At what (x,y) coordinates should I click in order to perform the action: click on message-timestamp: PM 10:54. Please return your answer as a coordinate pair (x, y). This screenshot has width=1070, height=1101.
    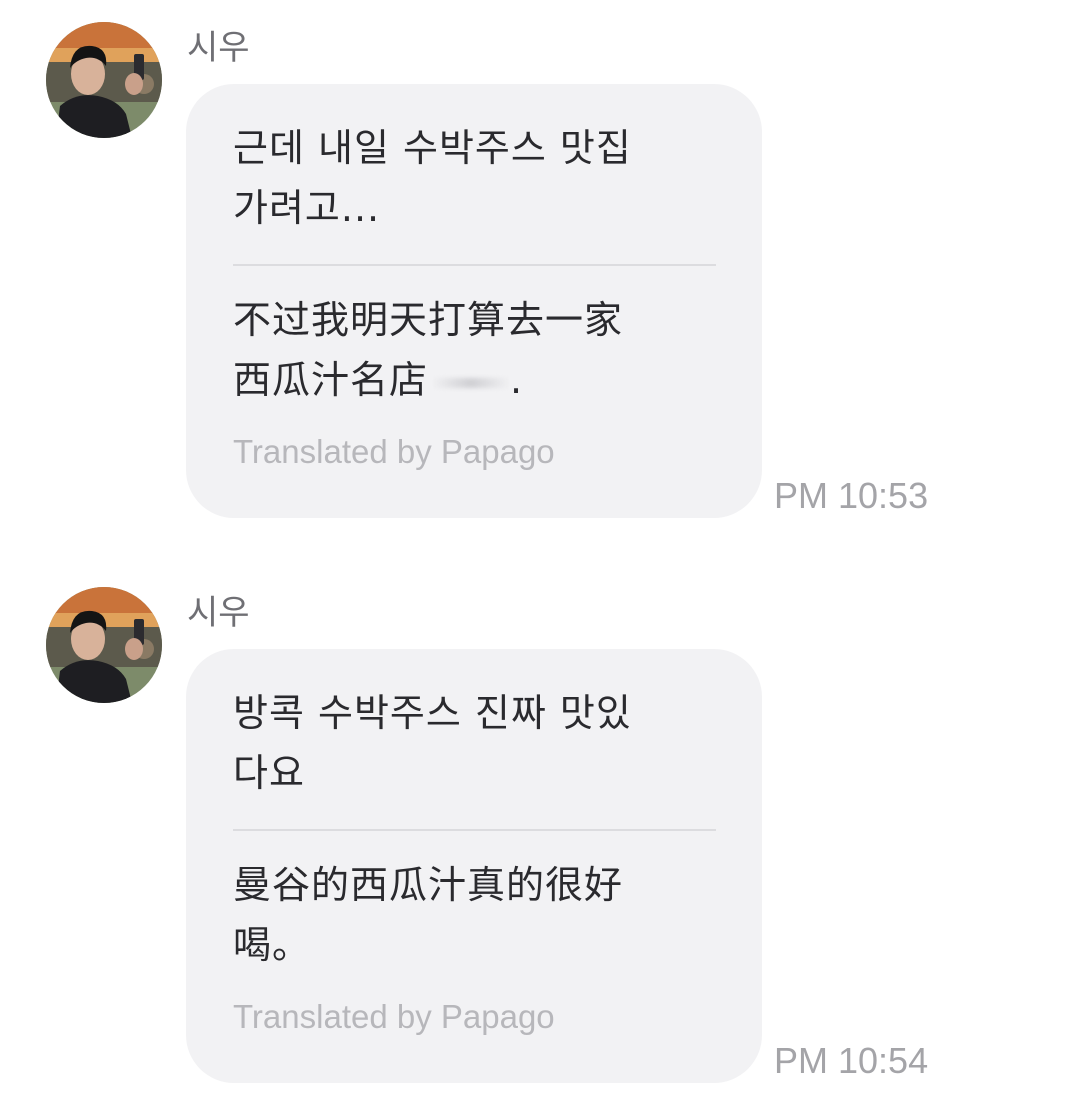
    Looking at the image, I should click on (851, 1060).